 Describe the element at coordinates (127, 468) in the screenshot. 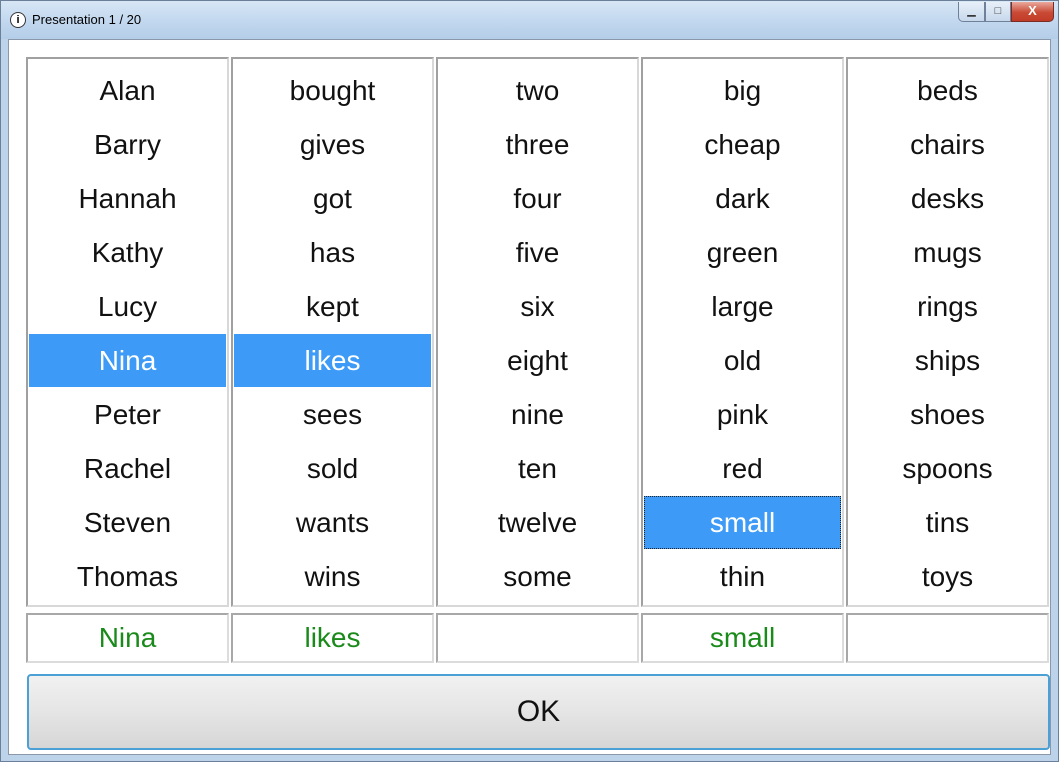

I see `list-item: Rachel` at that location.